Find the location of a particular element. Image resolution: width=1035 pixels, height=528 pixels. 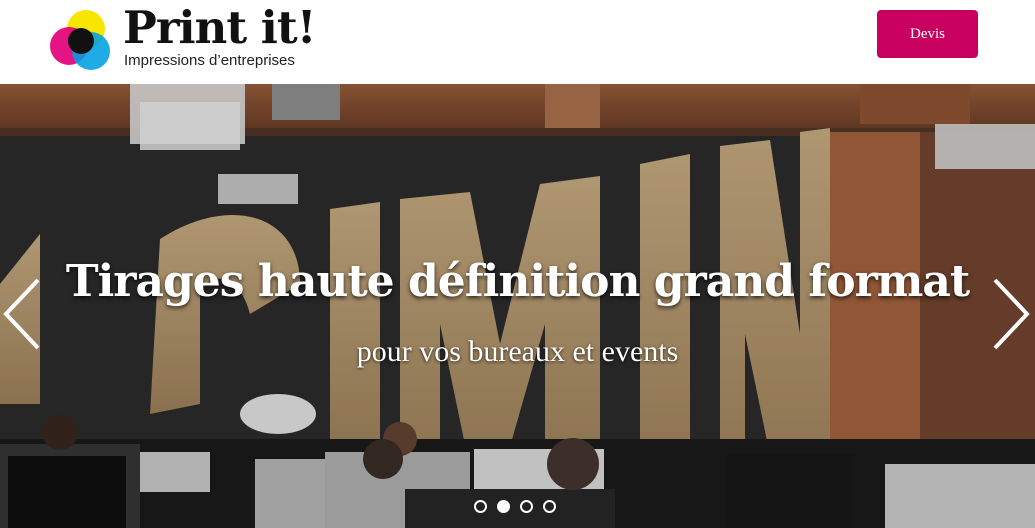

cmyk-logo-icon is located at coordinates (80, 40).